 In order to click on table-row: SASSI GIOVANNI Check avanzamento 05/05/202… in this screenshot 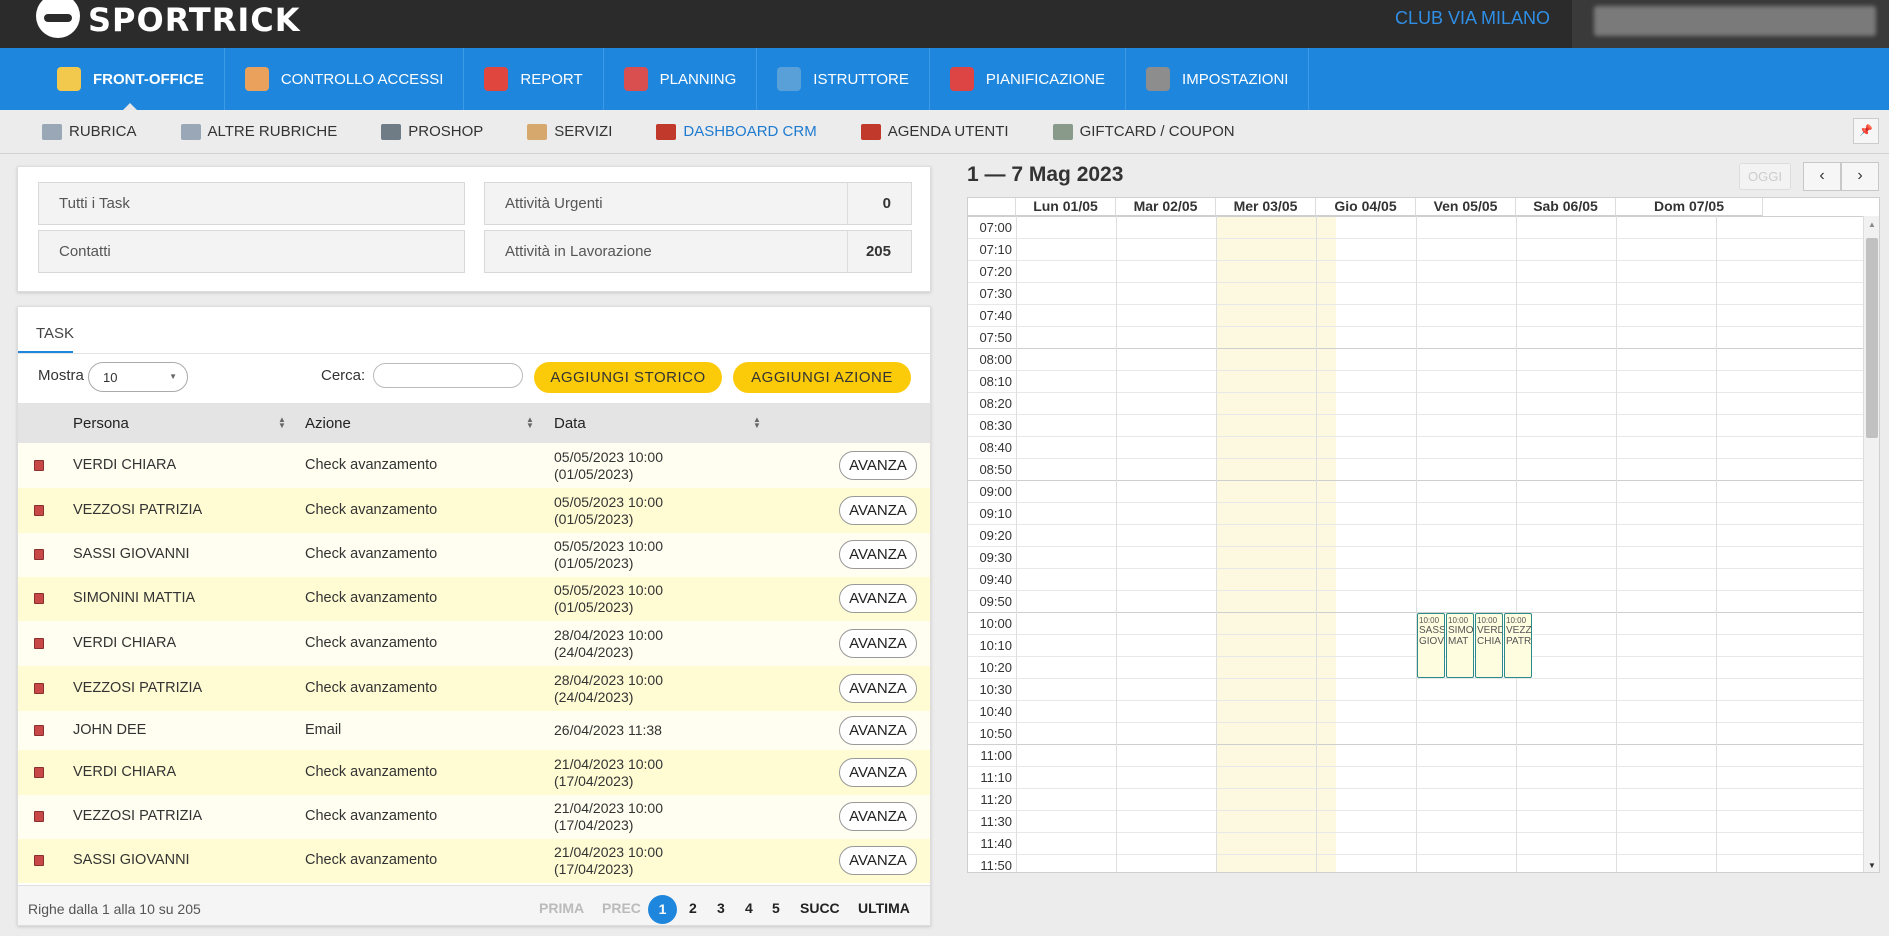, I will do `click(474, 555)`.